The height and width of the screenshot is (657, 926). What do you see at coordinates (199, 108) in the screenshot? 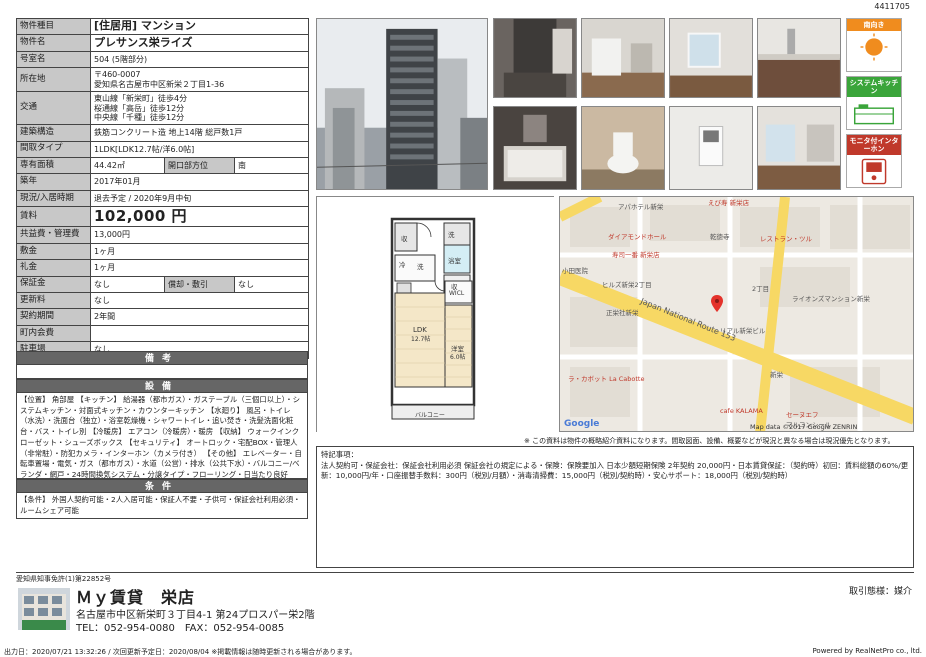
I see `spec-value: 東山線「新栄町」徒歩4分 桜通線「高岳」徒歩12分 中央線「千種」徒歩12分` at bounding box center [199, 108].